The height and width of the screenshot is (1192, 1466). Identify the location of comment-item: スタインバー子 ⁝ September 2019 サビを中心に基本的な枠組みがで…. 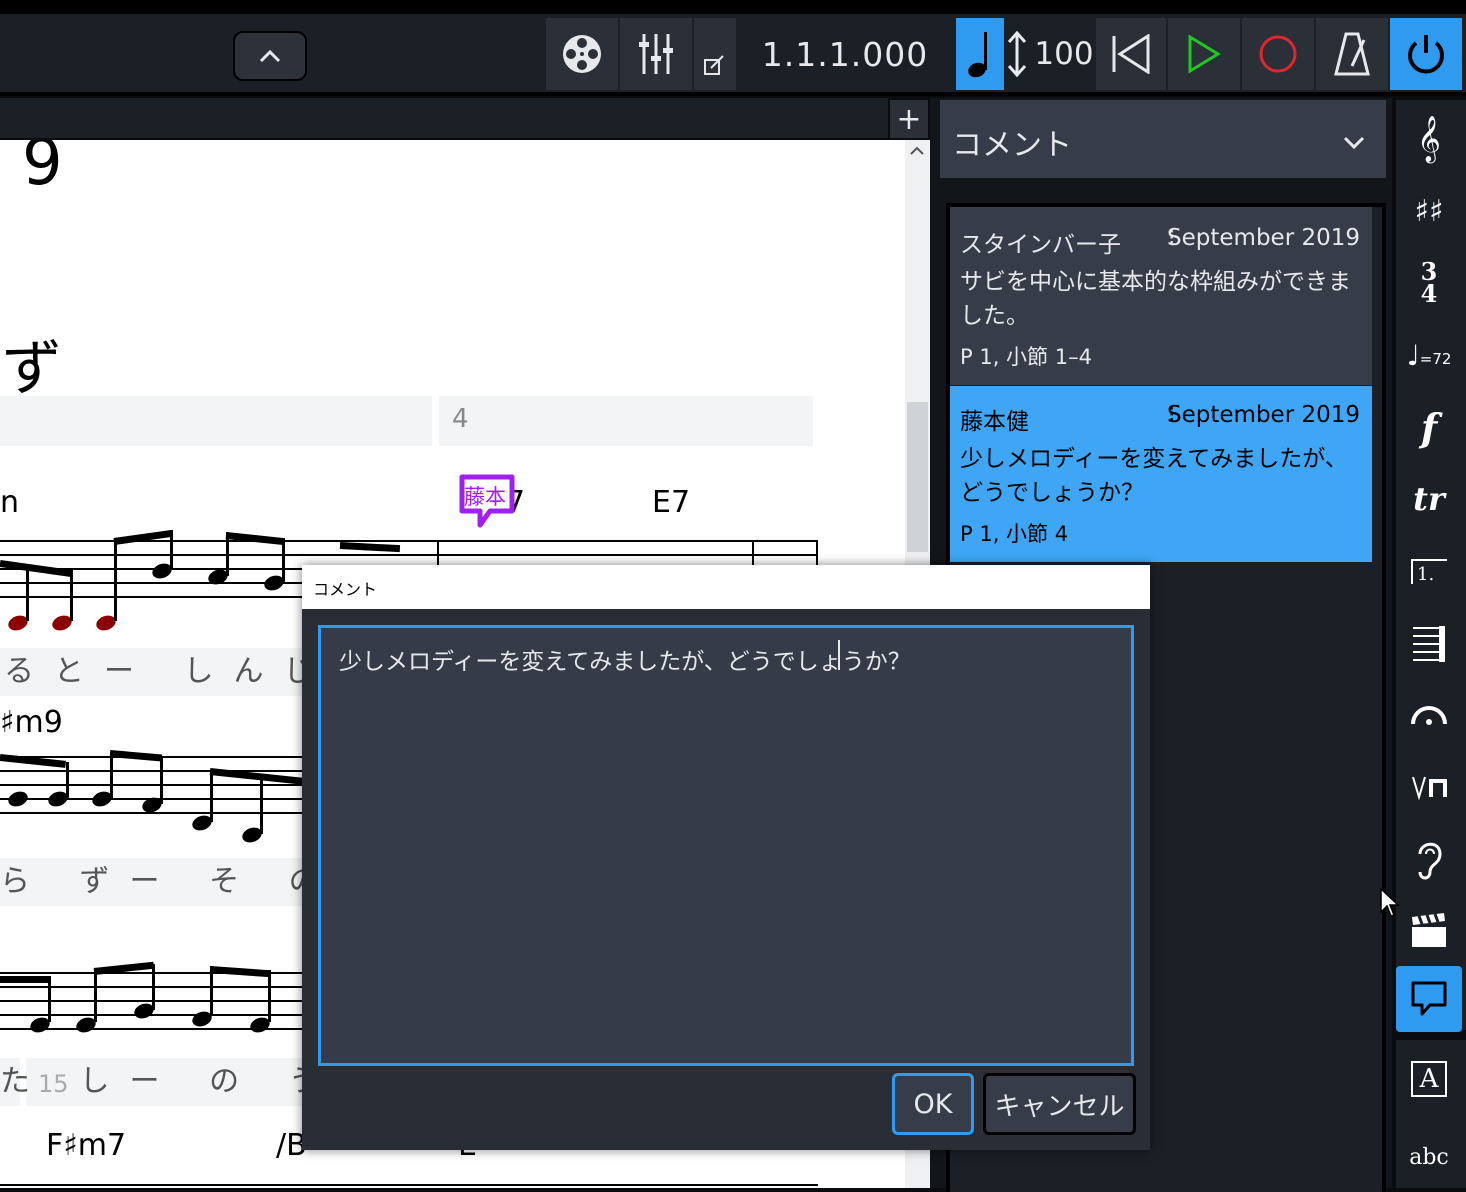
(1161, 296).